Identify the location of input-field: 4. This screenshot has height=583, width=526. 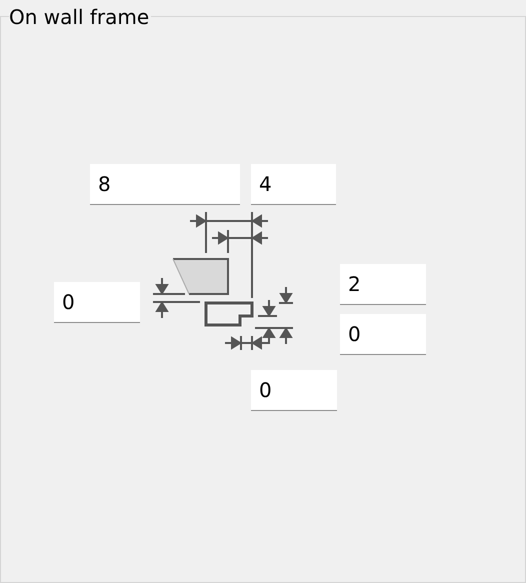
(293, 184).